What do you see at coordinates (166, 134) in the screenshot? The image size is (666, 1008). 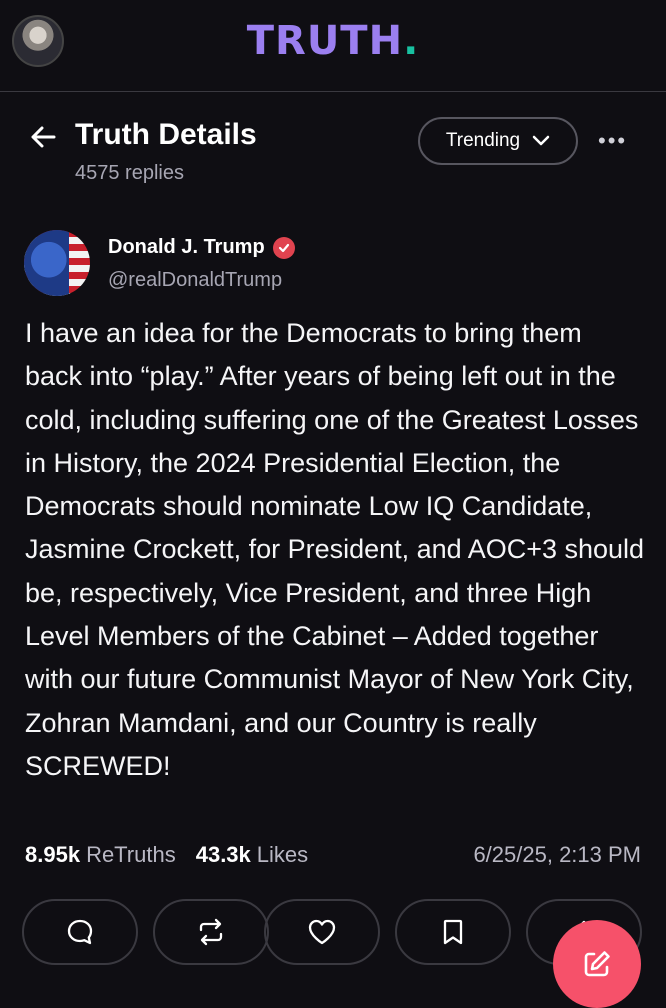 I see `page-title: Truth Details` at bounding box center [166, 134].